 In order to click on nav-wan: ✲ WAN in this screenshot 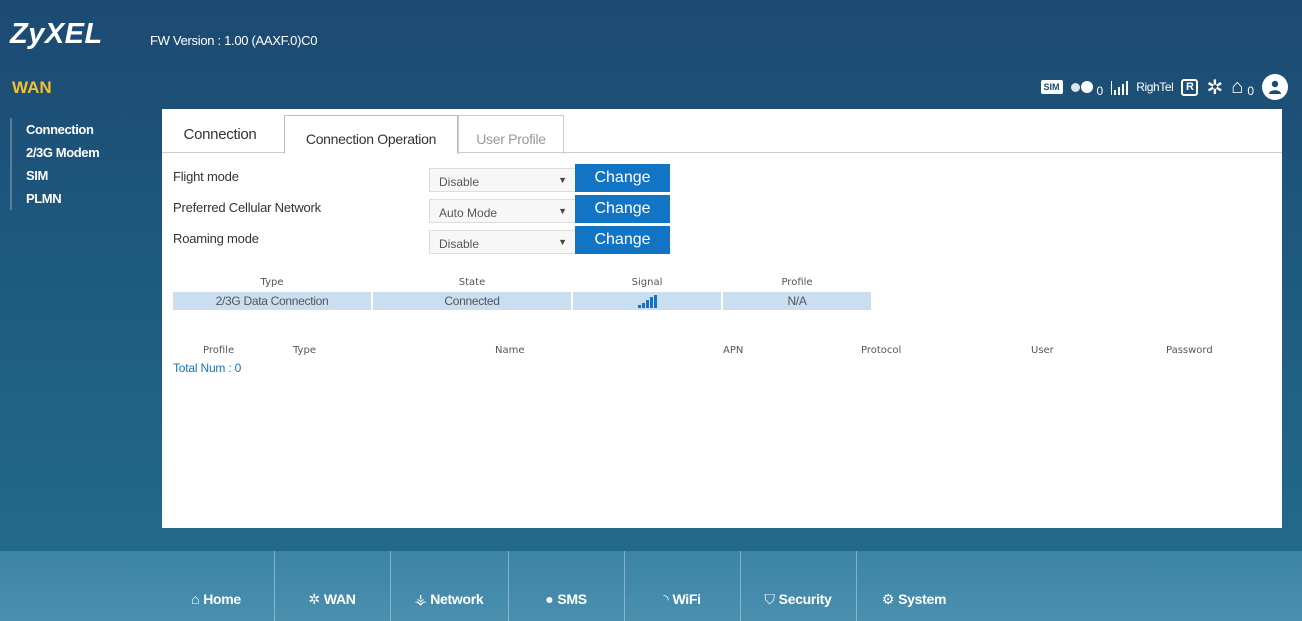, I will do `click(332, 586)`.